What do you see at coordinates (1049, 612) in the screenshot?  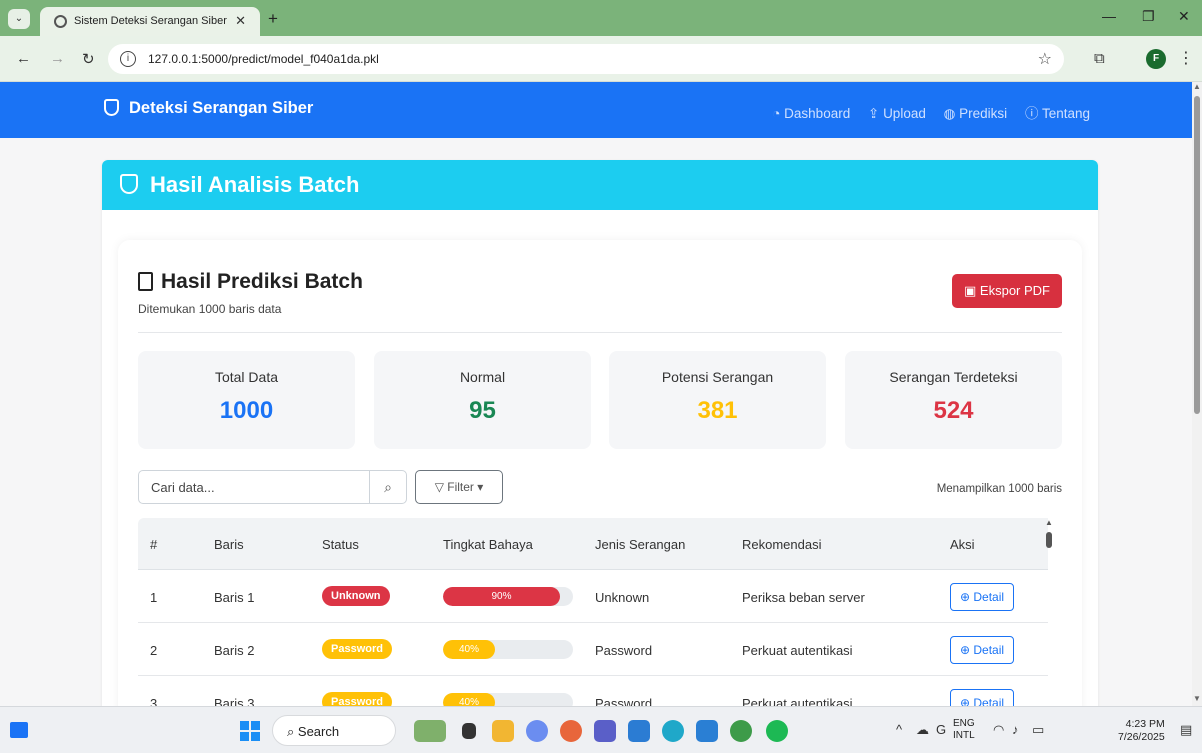 I see `table-scrollbar: ▲` at bounding box center [1049, 612].